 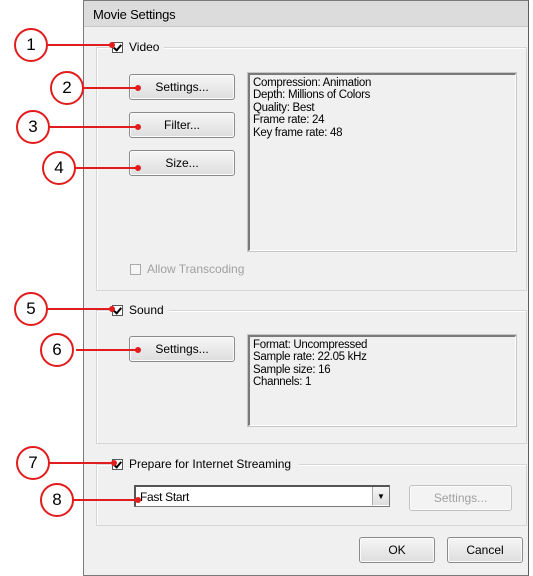 I want to click on allow-transcoding-row: Allow Transcoding, so click(x=187, y=269).